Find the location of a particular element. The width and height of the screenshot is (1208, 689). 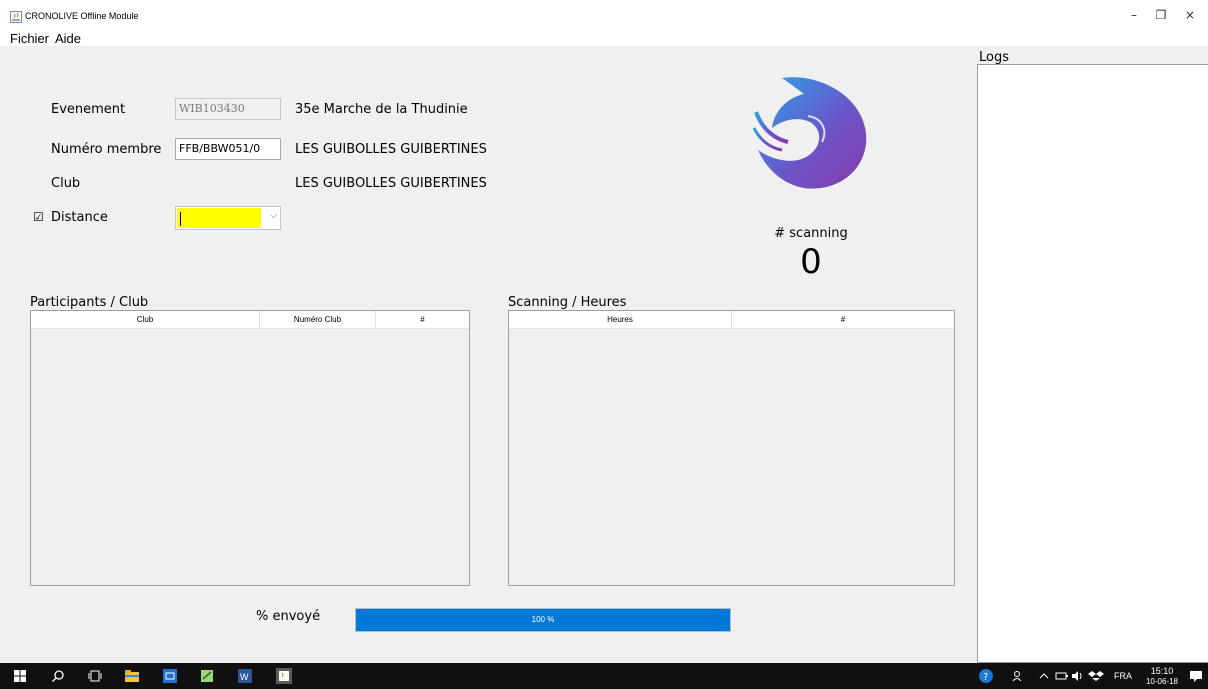

notepad-icon is located at coordinates (207, 676).